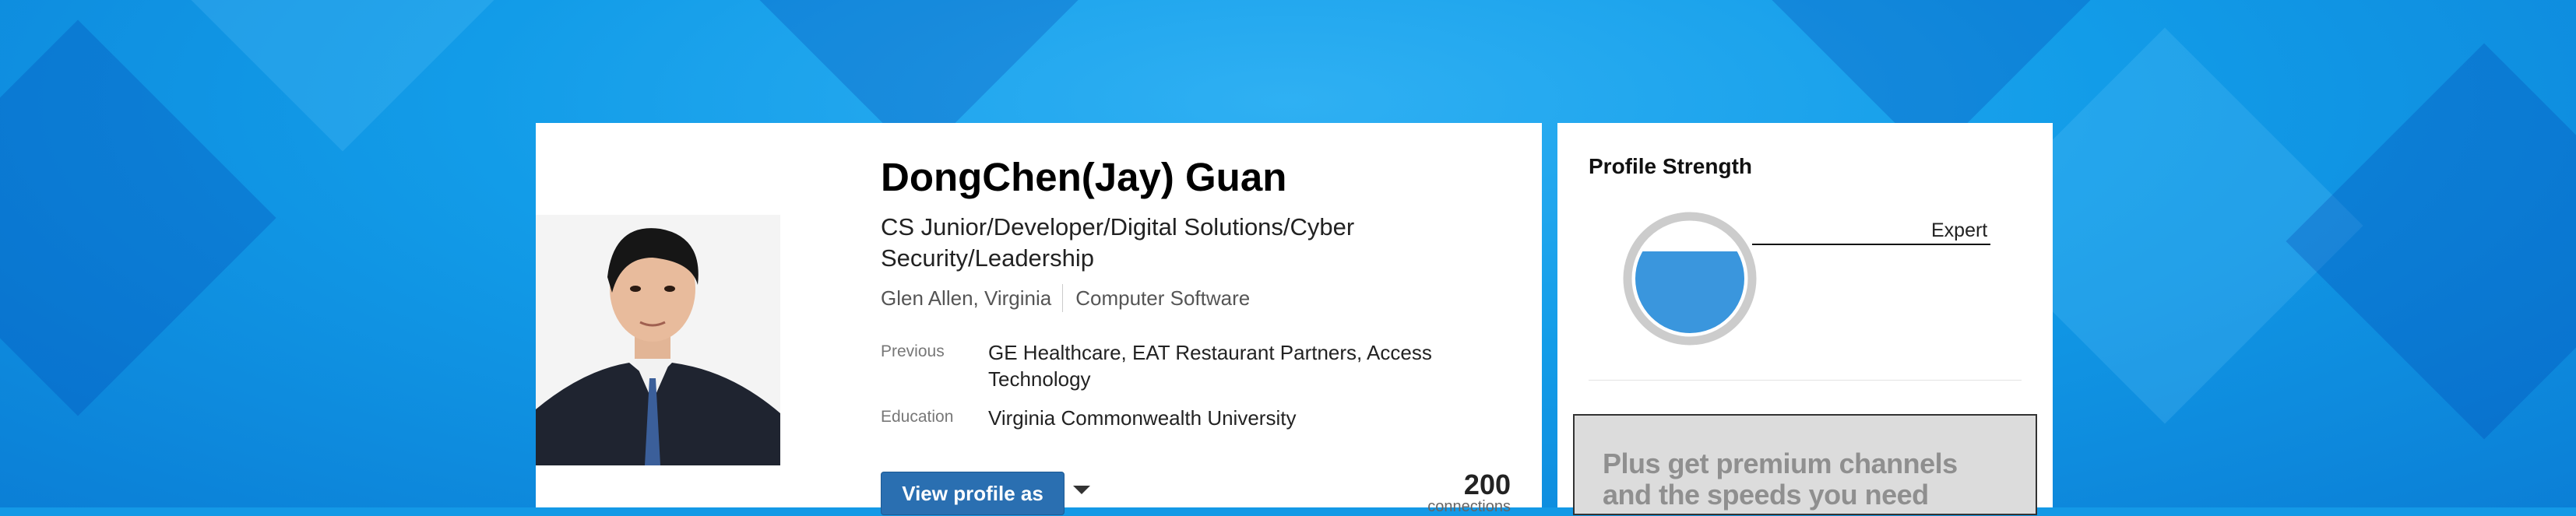 The image size is (2576, 516). What do you see at coordinates (913, 351) in the screenshot?
I see `previous-label: Previous` at bounding box center [913, 351].